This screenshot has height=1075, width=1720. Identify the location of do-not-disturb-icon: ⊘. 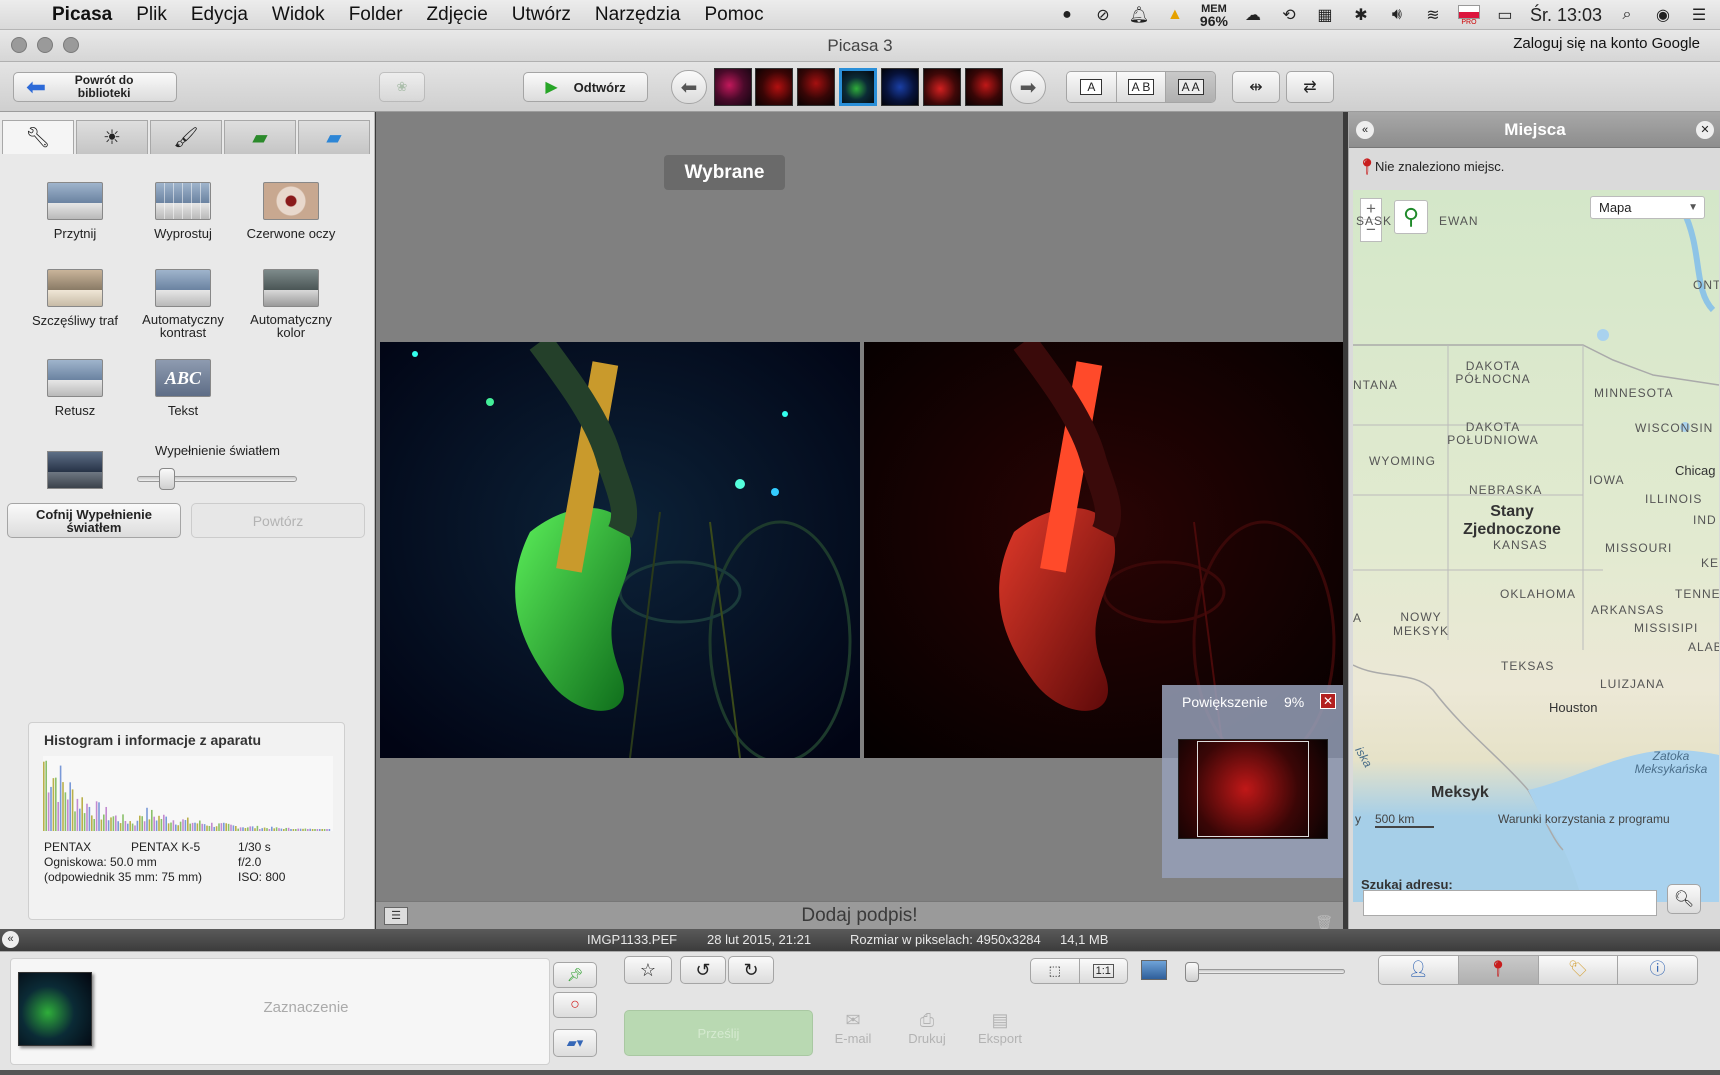
(1103, 15).